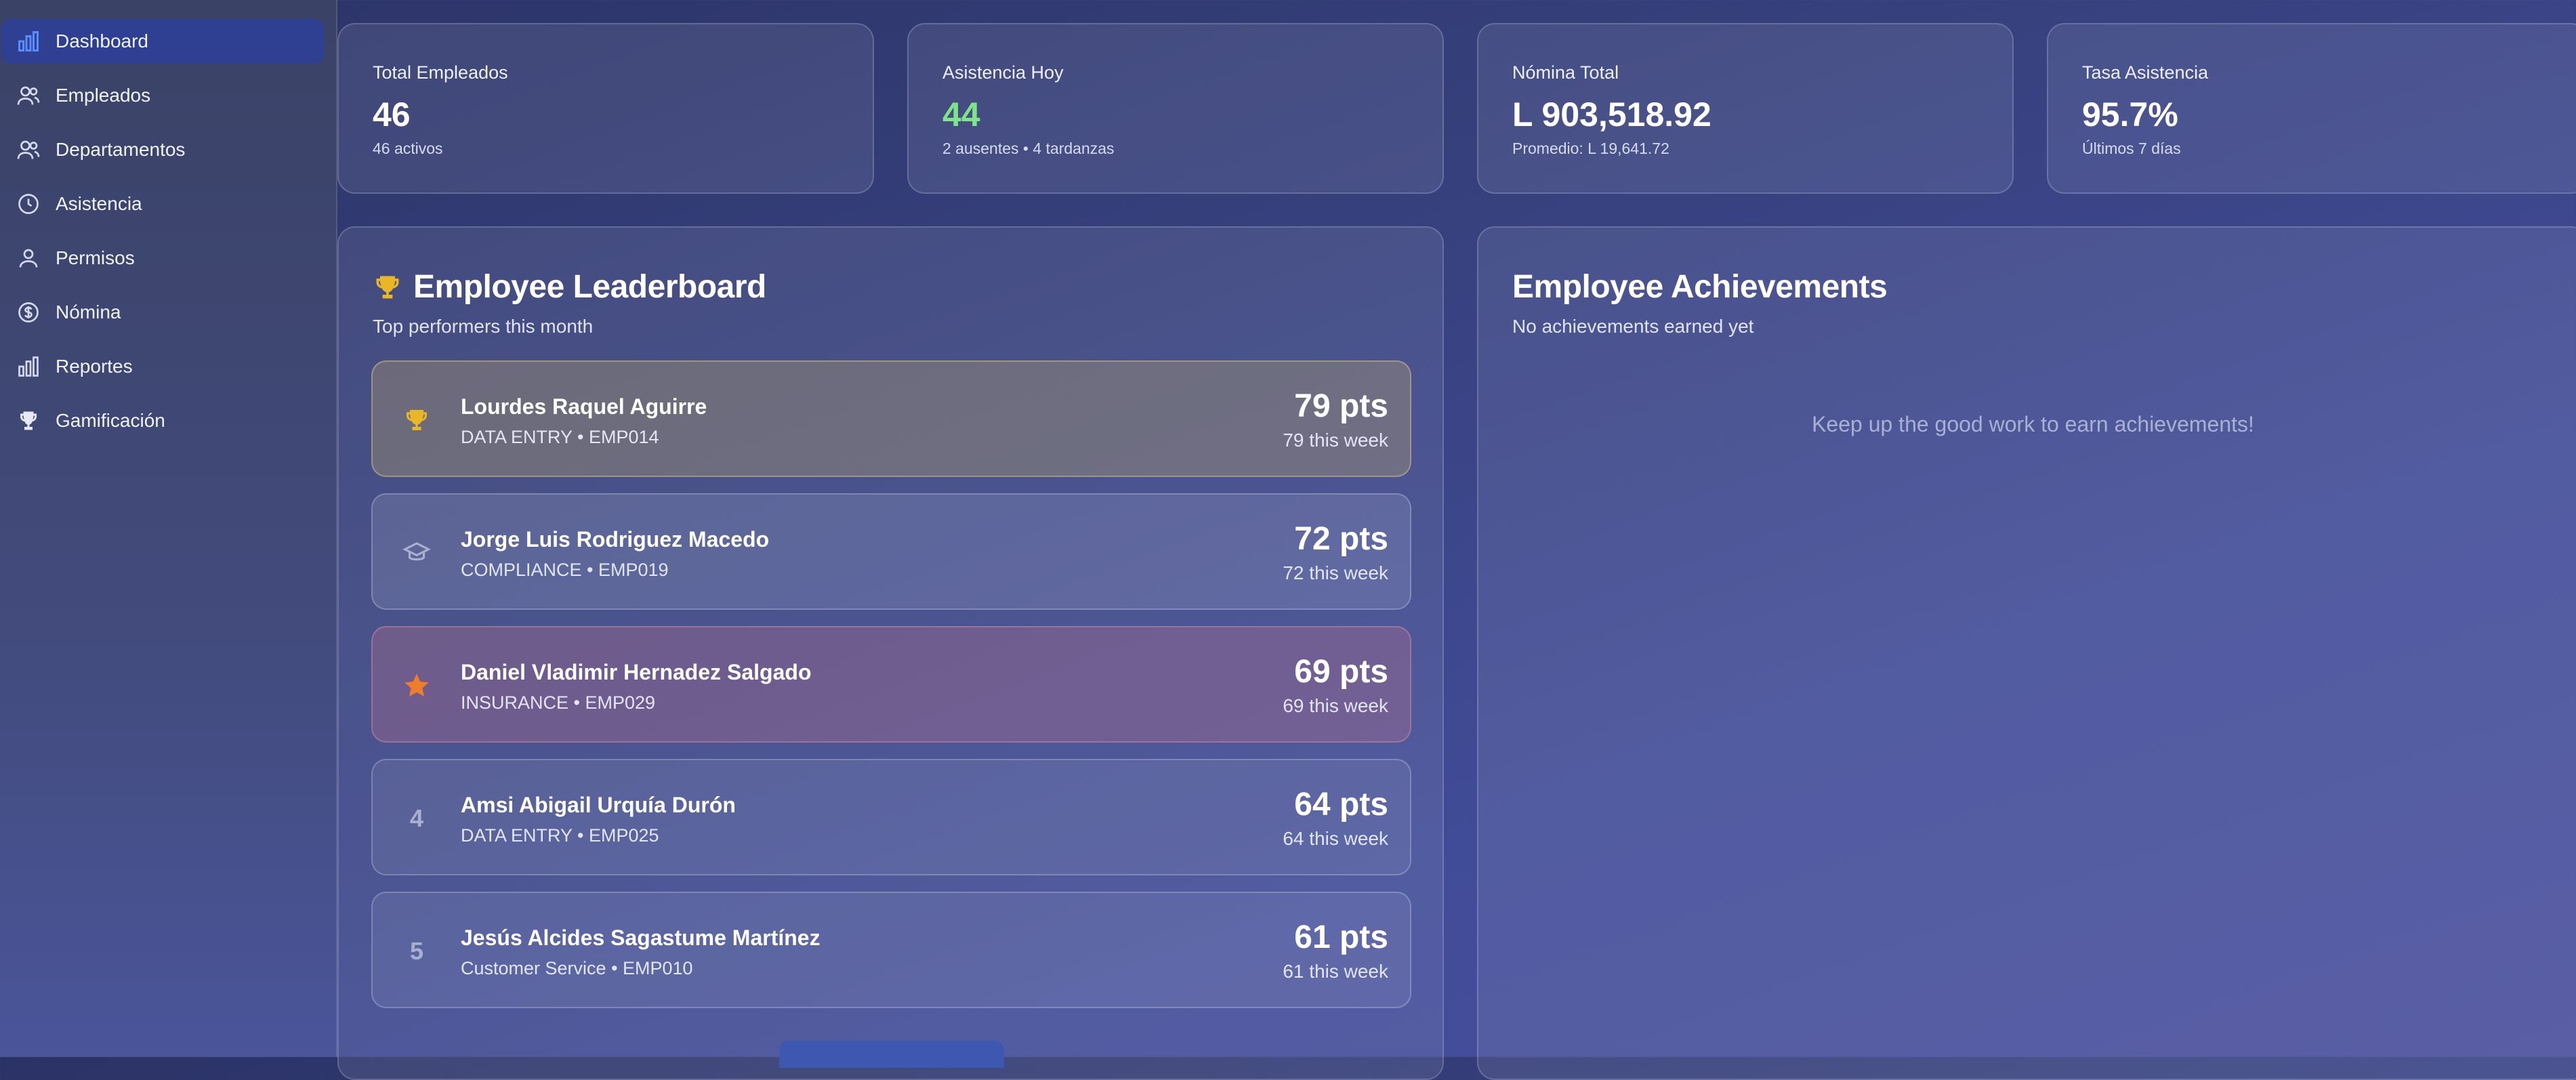 This screenshot has height=1080, width=2576. What do you see at coordinates (961, 114) in the screenshot?
I see `stat-value: 44` at bounding box center [961, 114].